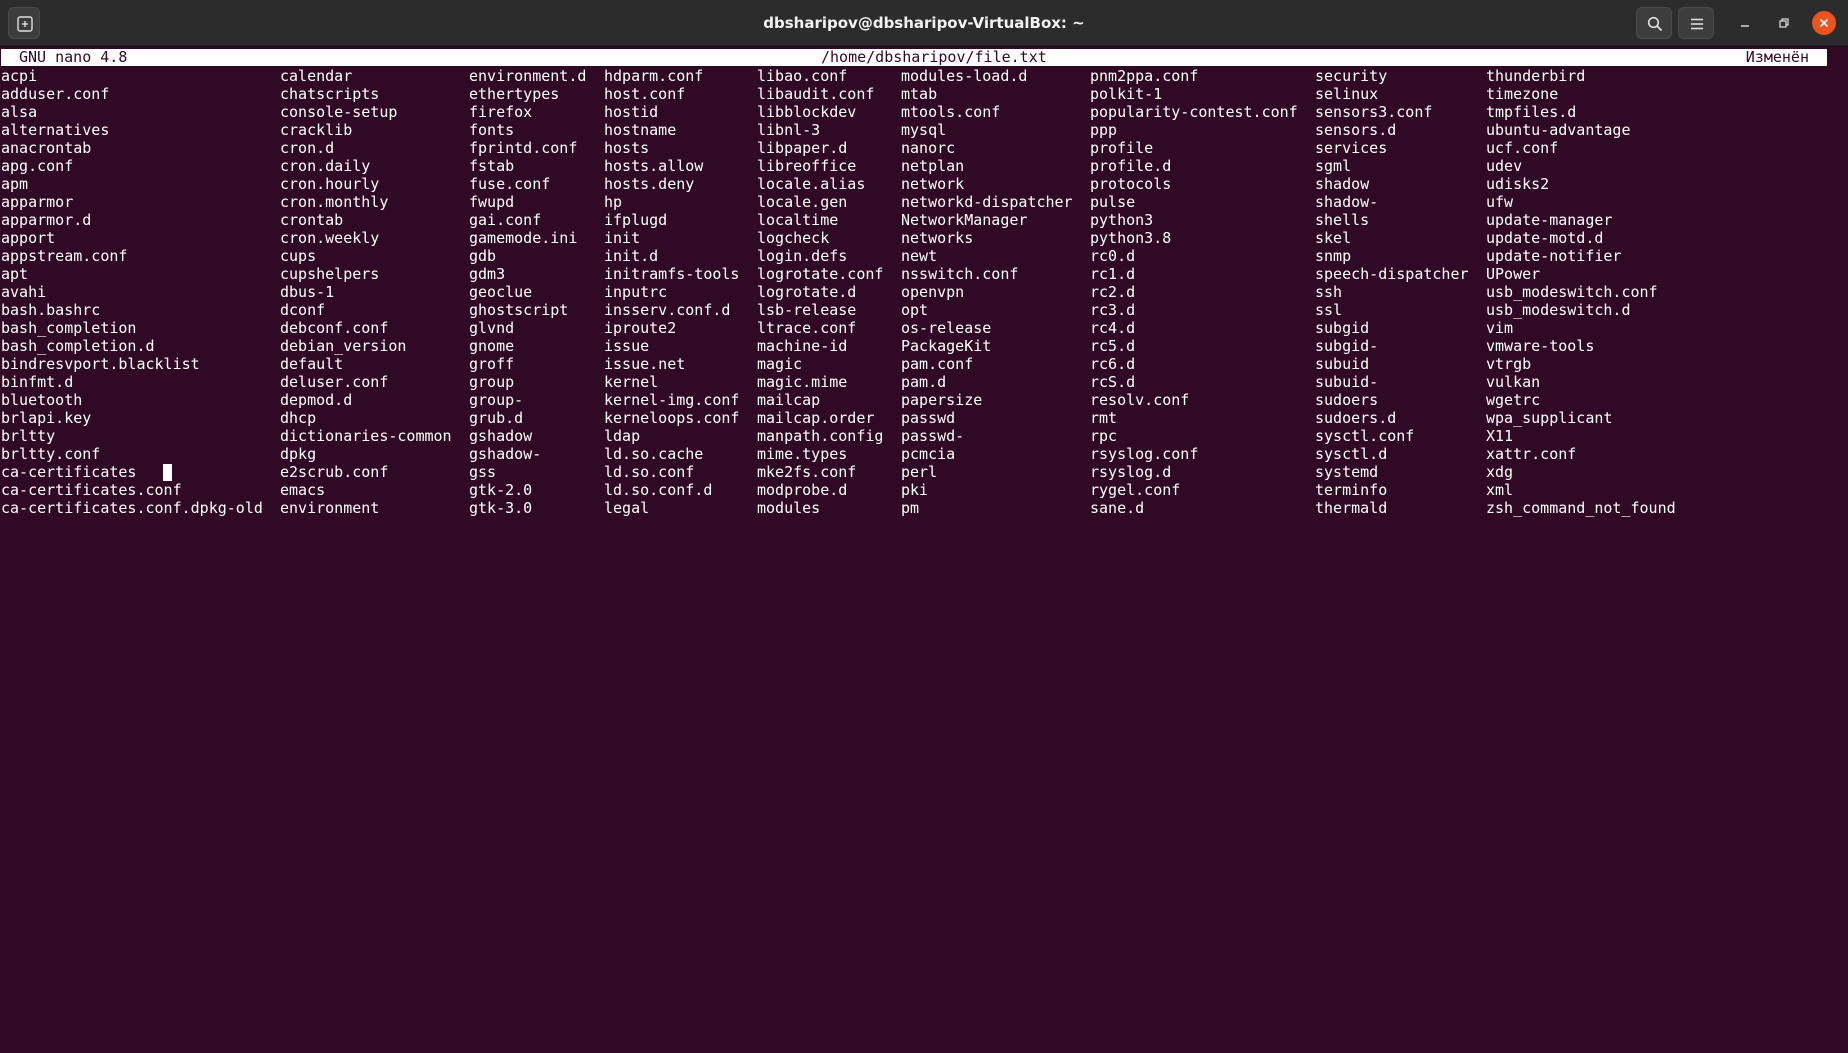 This screenshot has width=1848, height=1053. What do you see at coordinates (924, 23) in the screenshot?
I see `title-bar: dbsharipov@dbsharipov-VirtualBox: ~` at bounding box center [924, 23].